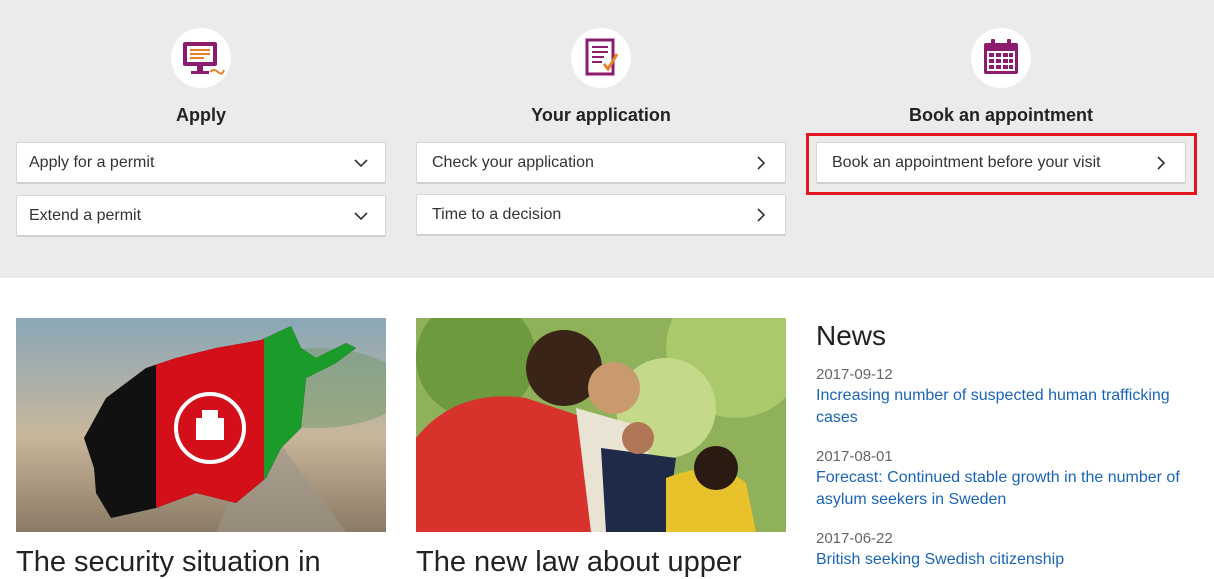 The width and height of the screenshot is (1214, 579). Describe the element at coordinates (601, 115) in the screenshot. I see `your-application-title: Your application` at that location.